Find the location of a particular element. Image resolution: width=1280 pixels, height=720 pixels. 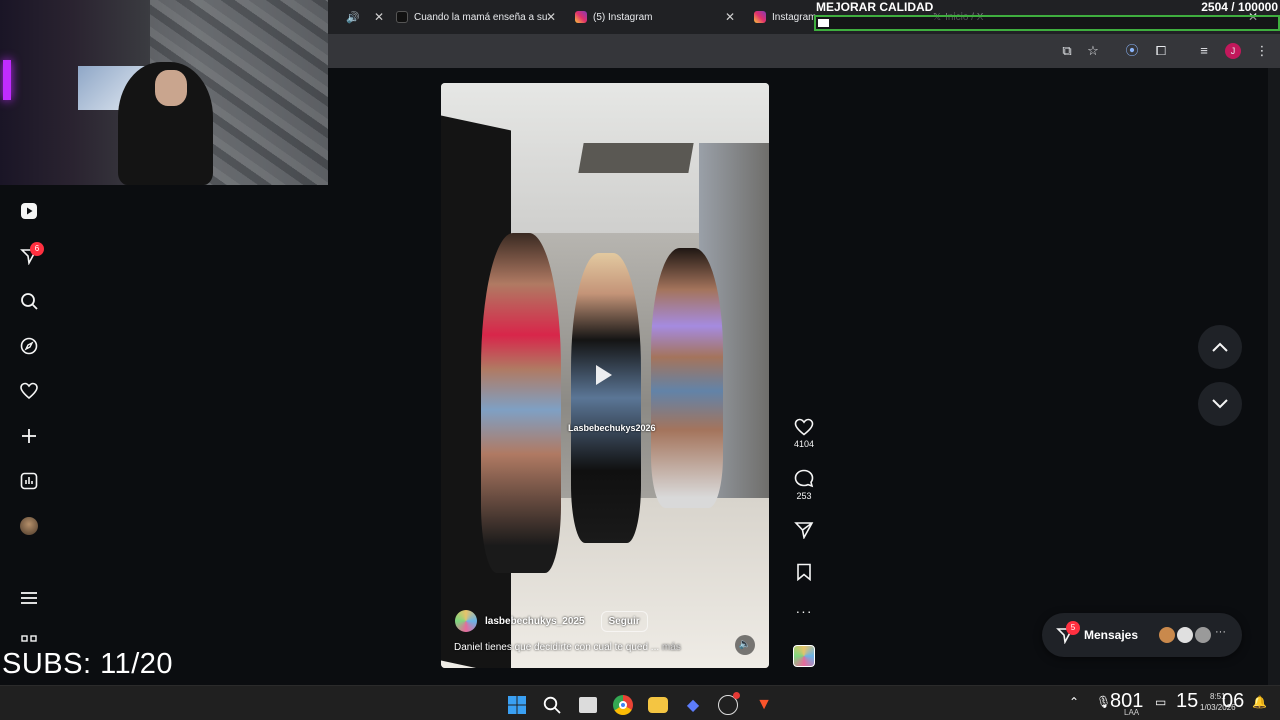

dancer-middle is located at coordinates (606, 398).